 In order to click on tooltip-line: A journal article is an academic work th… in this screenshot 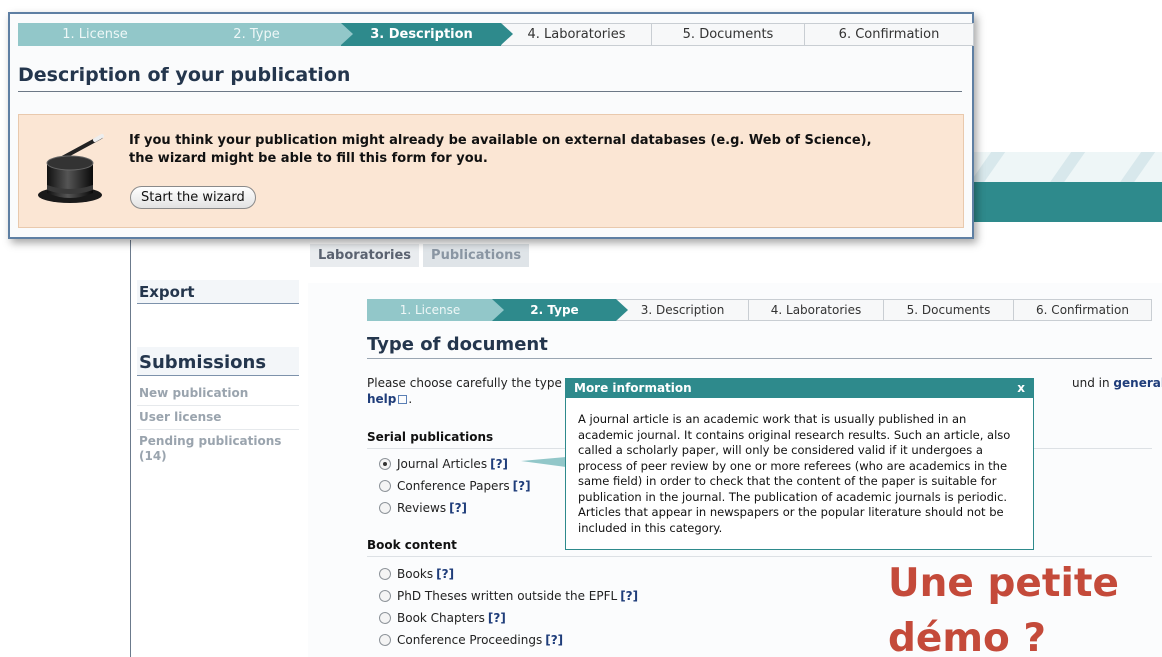, I will do `click(772, 419)`.